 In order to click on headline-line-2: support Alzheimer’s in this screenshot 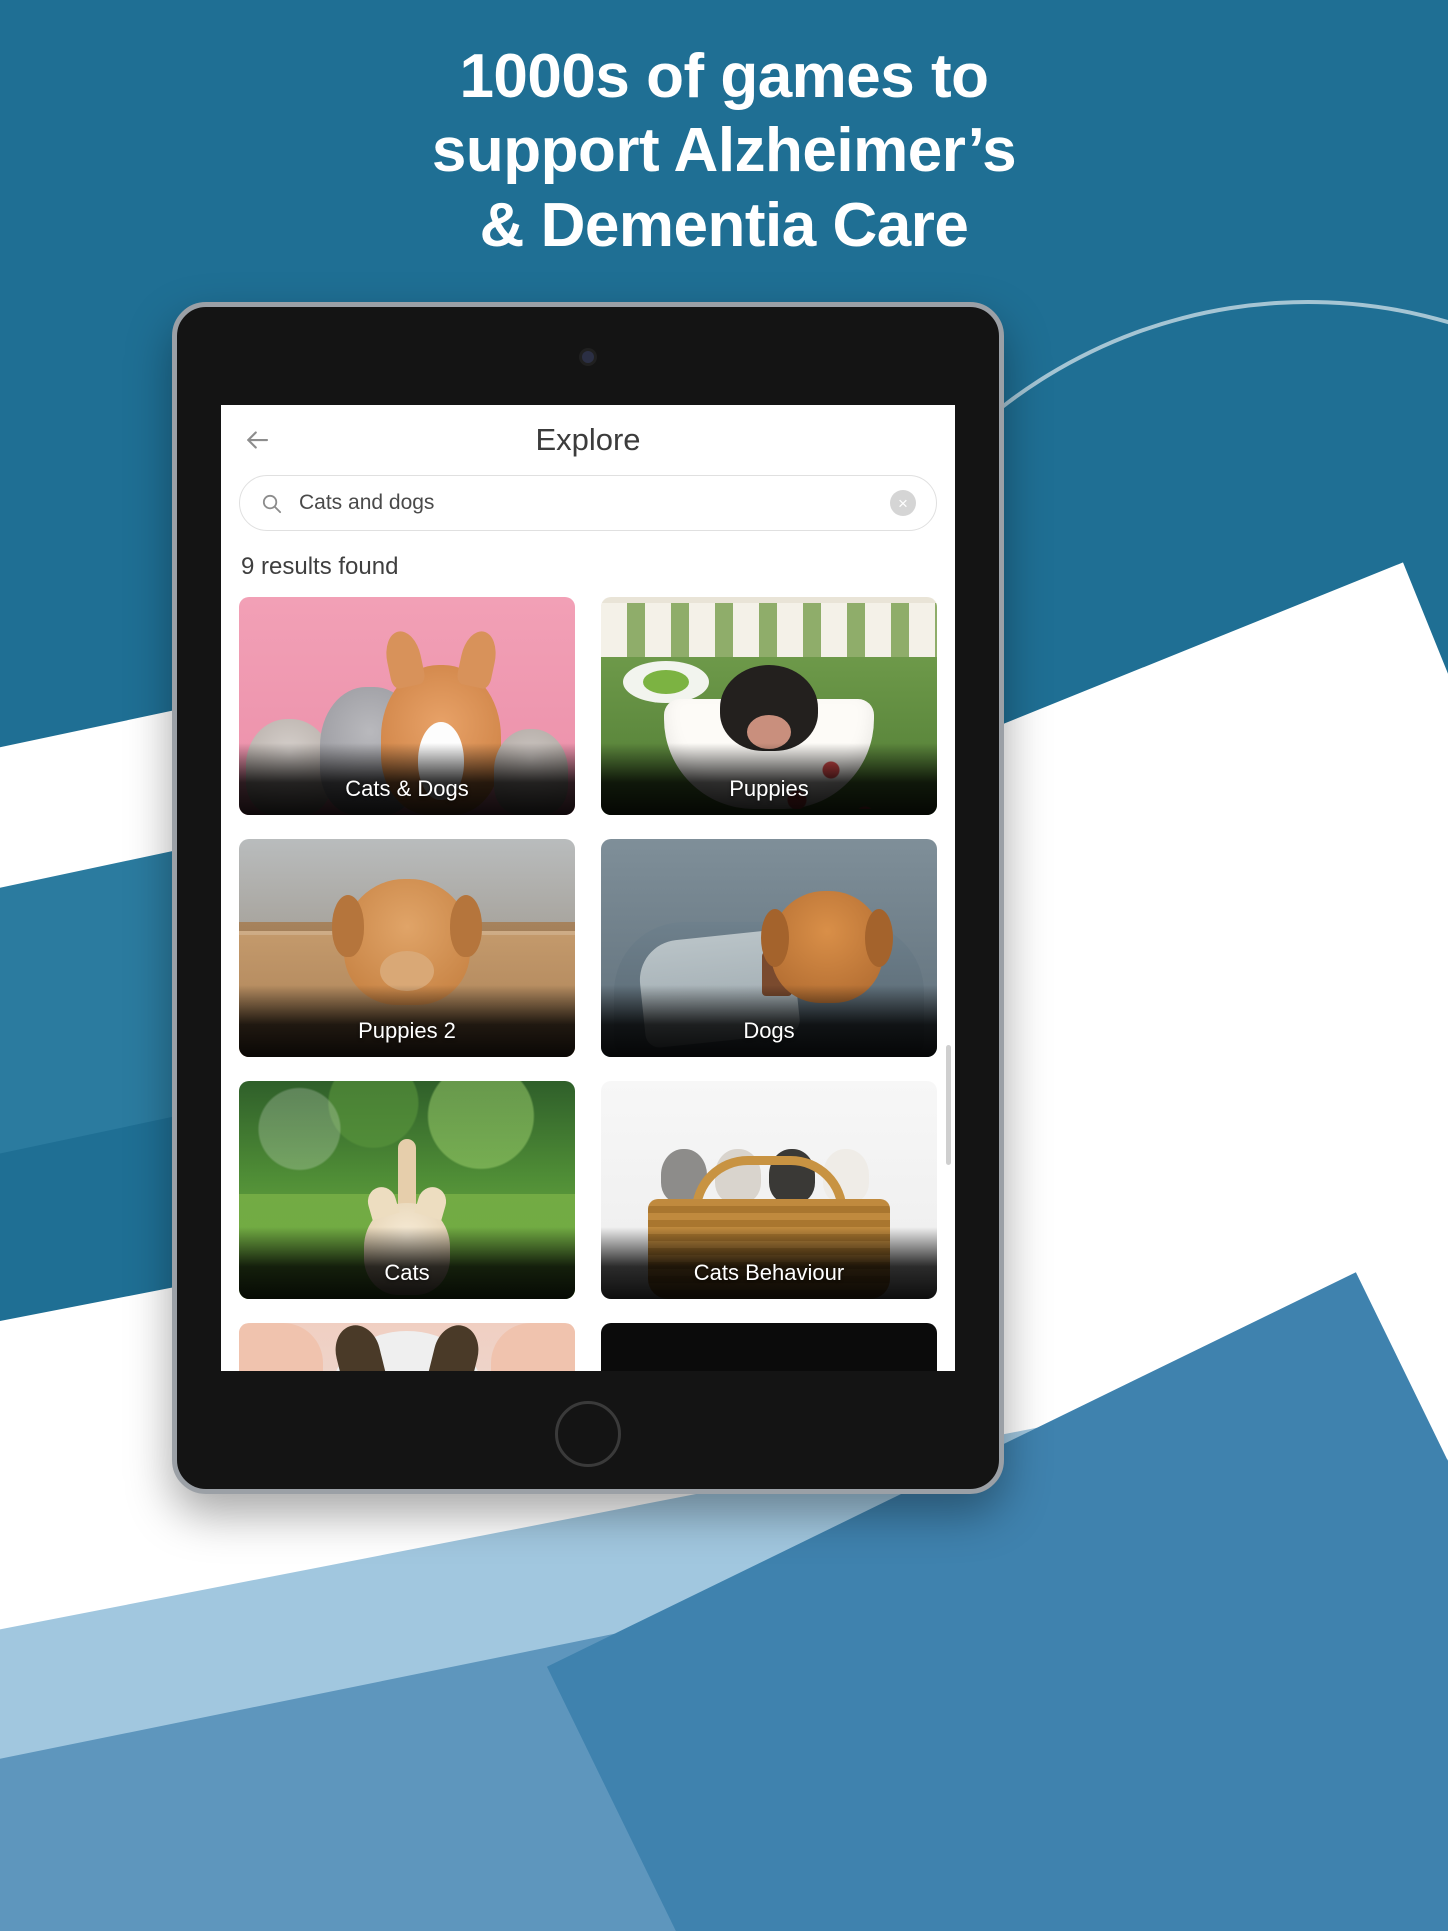, I will do `click(724, 151)`.